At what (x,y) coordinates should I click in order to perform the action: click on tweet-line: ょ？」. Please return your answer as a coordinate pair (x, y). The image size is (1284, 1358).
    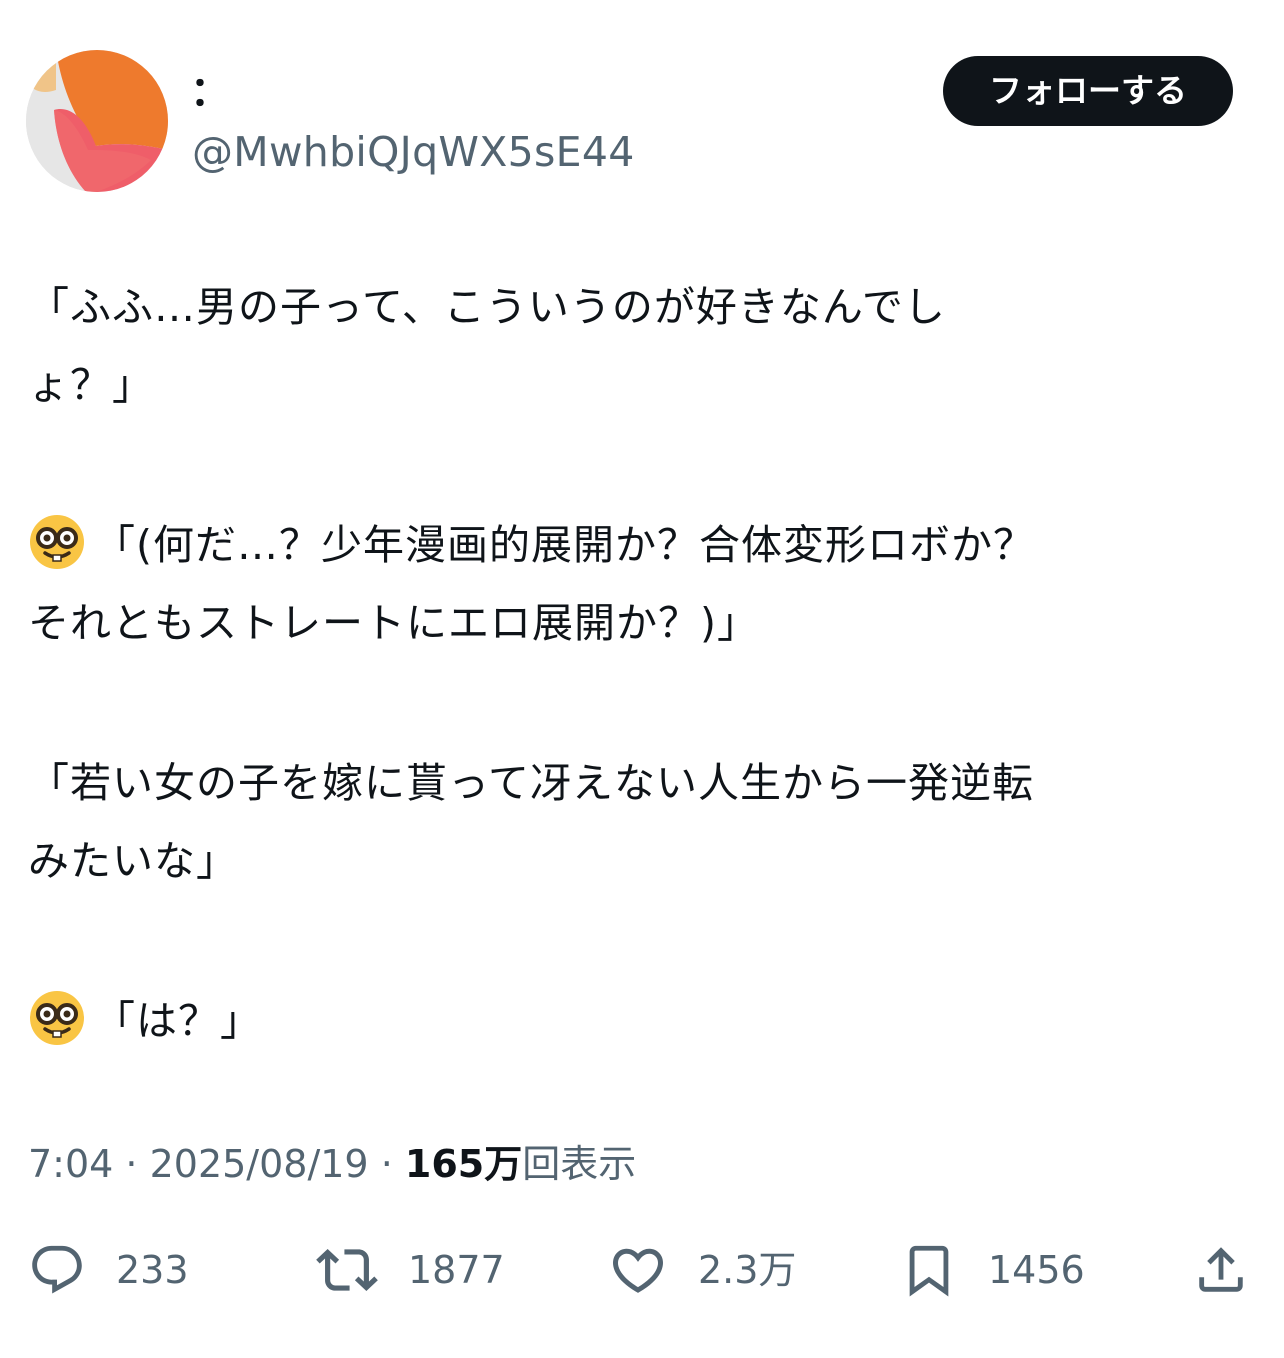
    Looking at the image, I should click on (91, 385).